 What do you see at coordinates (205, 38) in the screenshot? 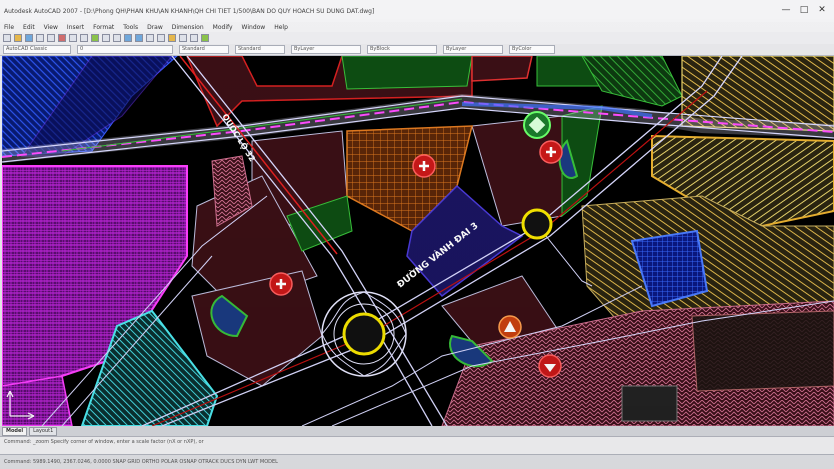
I see `help-icon` at bounding box center [205, 38].